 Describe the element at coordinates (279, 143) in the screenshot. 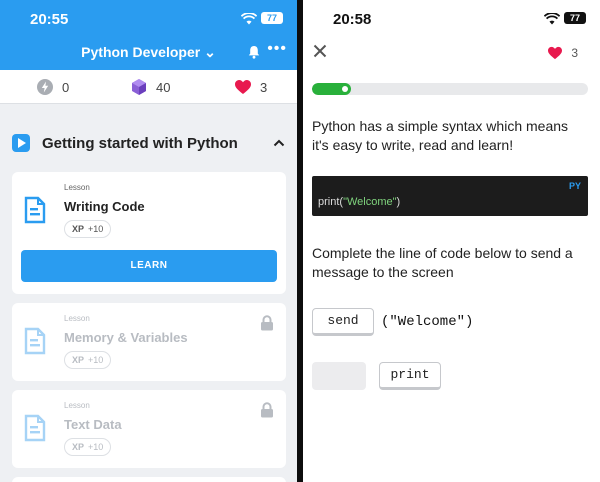

I see `chevron-up-icon` at that location.